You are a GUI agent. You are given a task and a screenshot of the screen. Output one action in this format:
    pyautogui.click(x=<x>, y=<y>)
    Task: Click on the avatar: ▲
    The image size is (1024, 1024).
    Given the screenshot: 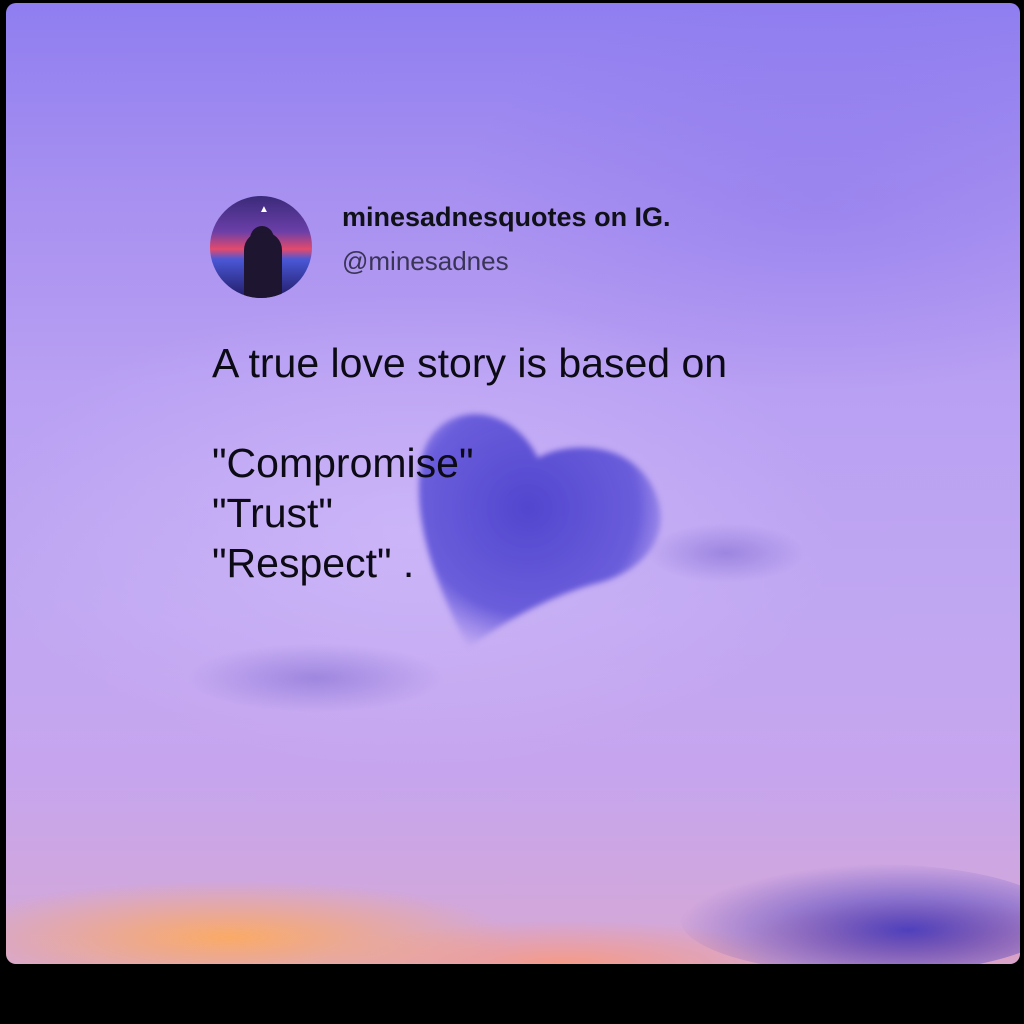 What is the action you would take?
    pyautogui.click(x=261, y=247)
    